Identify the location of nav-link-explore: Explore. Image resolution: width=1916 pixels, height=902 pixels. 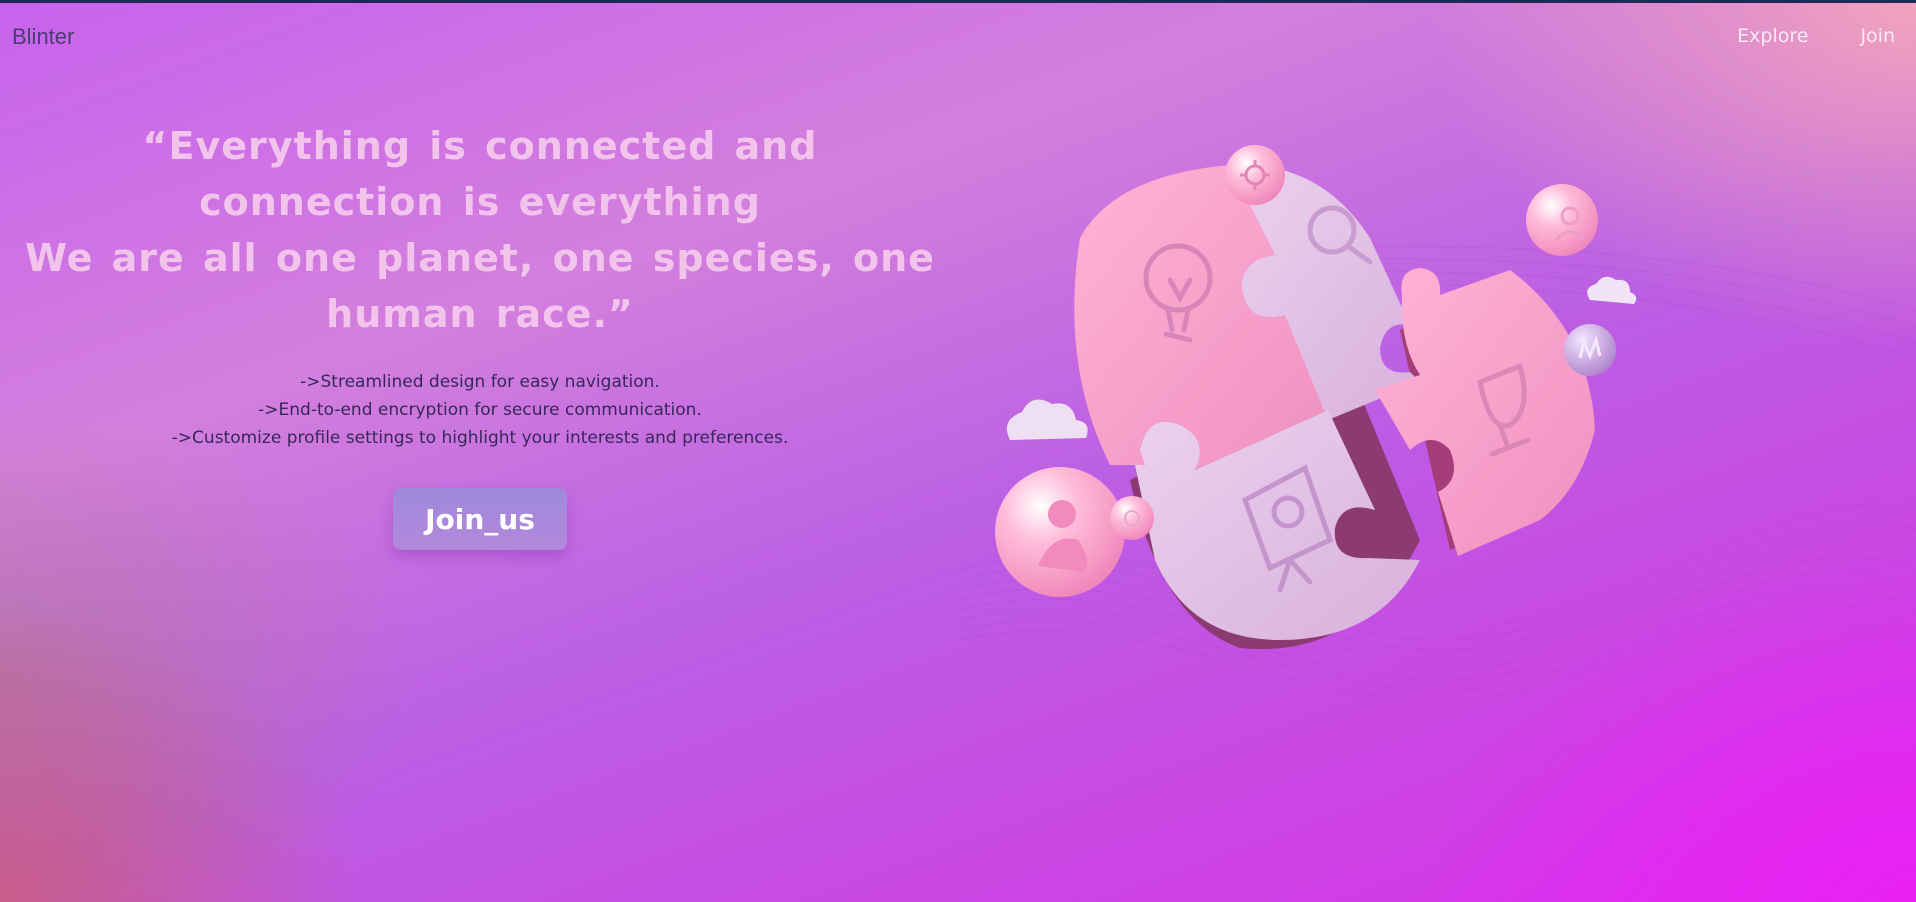
(1772, 36).